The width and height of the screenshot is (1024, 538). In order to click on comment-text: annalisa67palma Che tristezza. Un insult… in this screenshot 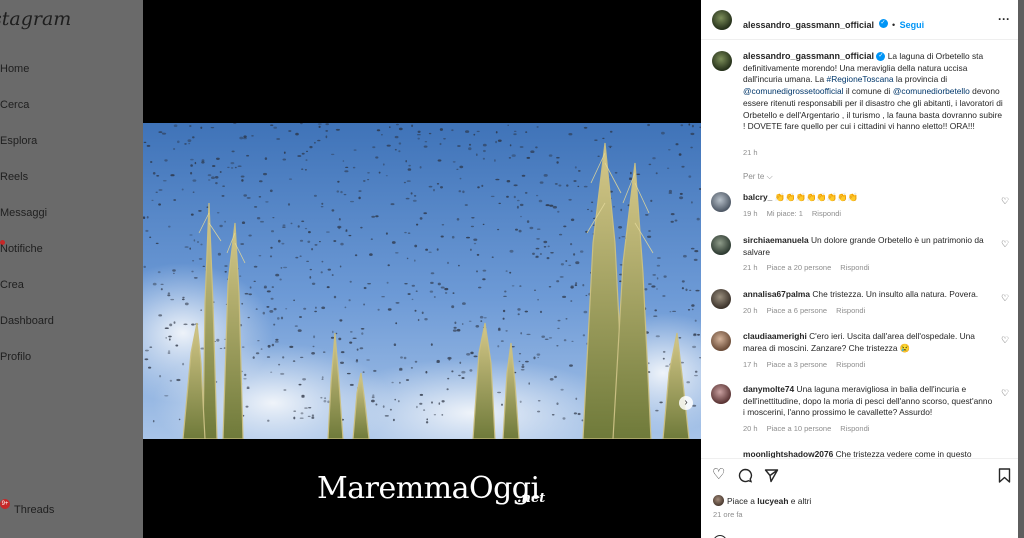, I will do `click(868, 295)`.